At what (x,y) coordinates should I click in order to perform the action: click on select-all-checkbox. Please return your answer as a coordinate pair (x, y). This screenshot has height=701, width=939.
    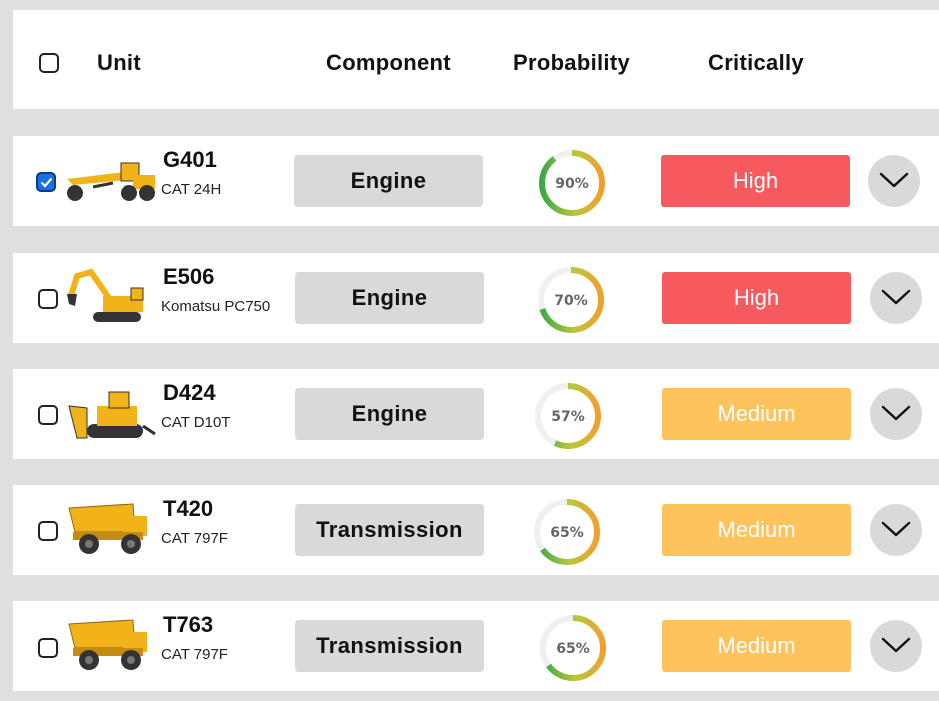
    Looking at the image, I should click on (49, 63).